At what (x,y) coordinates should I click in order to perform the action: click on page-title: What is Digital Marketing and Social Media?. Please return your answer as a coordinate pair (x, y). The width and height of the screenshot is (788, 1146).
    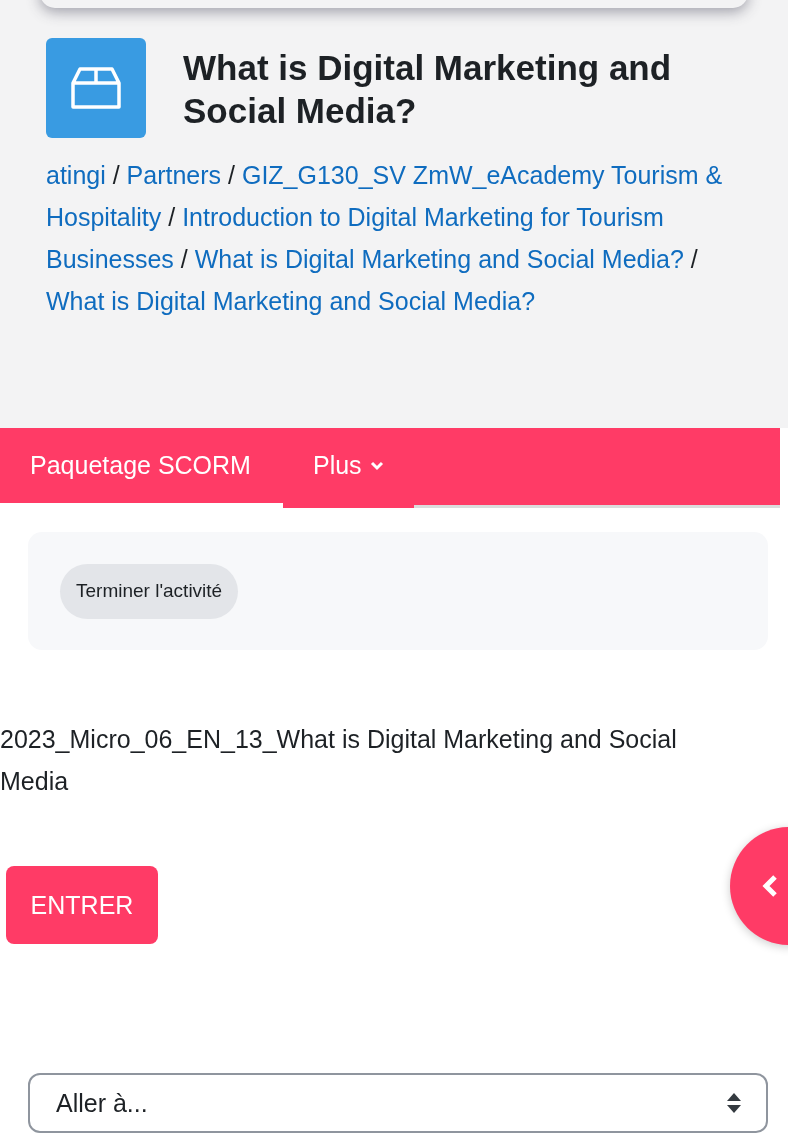
    Looking at the image, I should click on (428, 89).